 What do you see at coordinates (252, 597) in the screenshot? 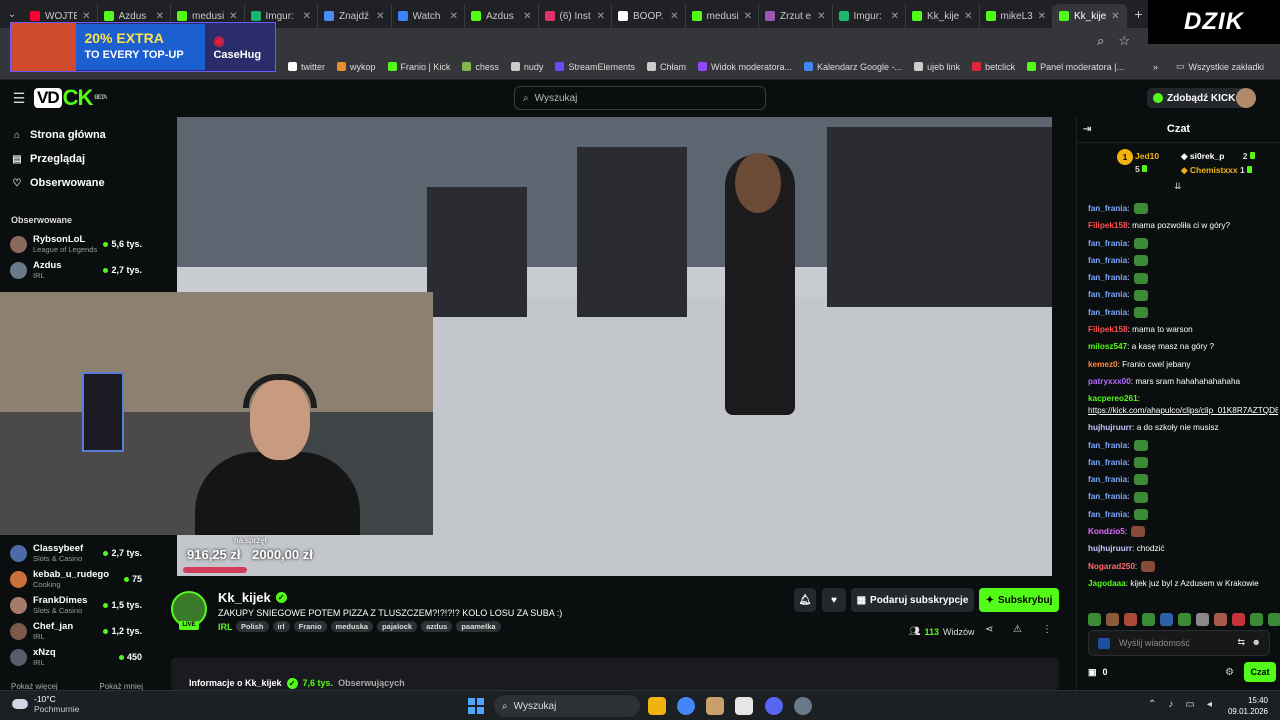
I see `channel-name: Kk_kijek ✓` at bounding box center [252, 597].